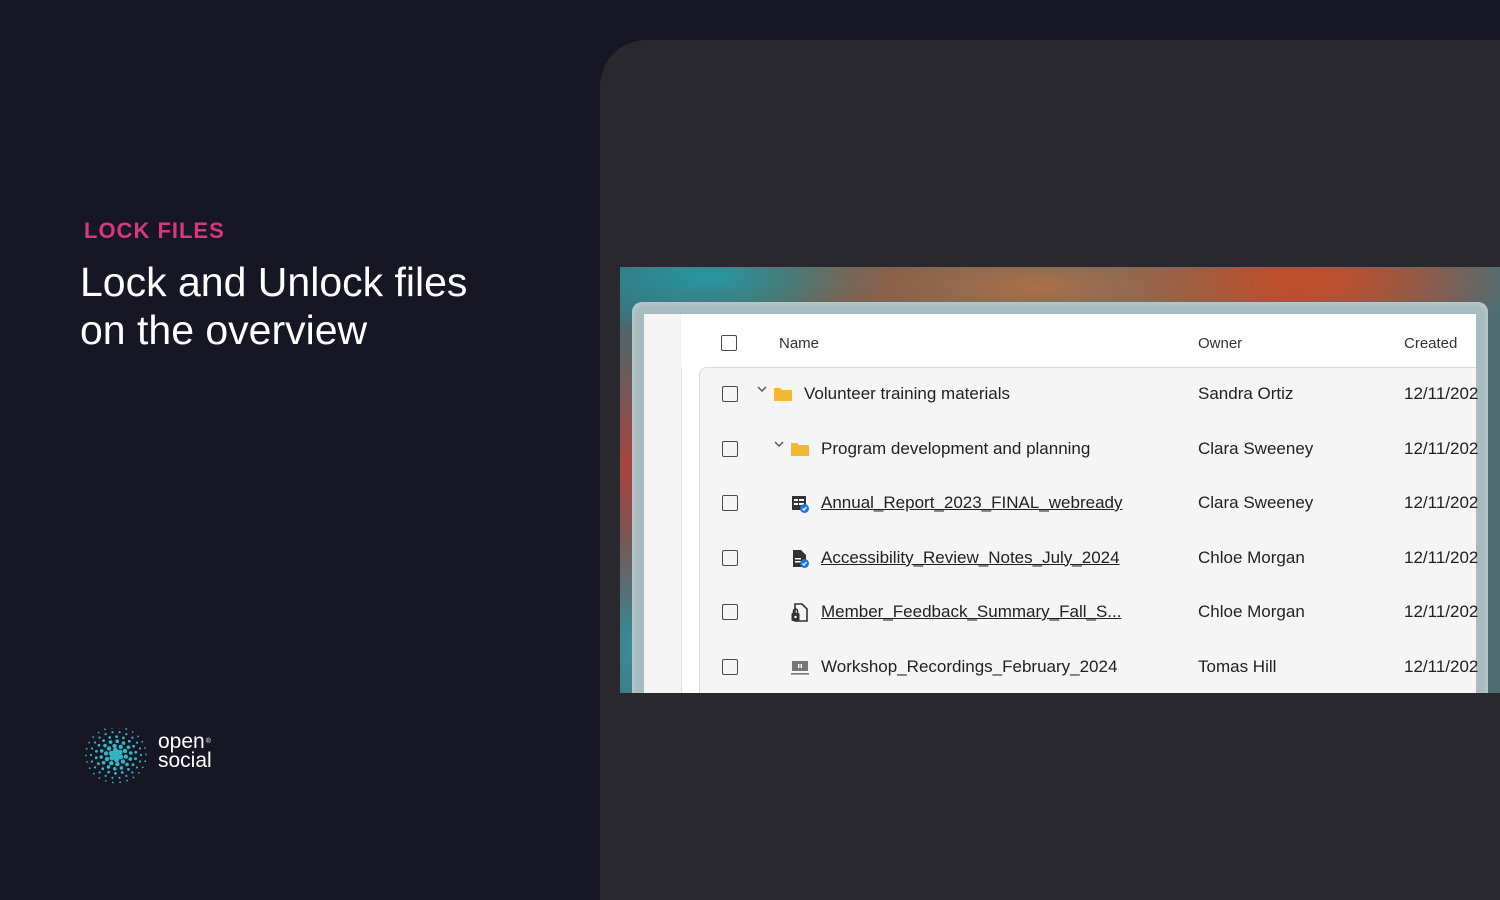  I want to click on column-header-name: Name, so click(799, 343).